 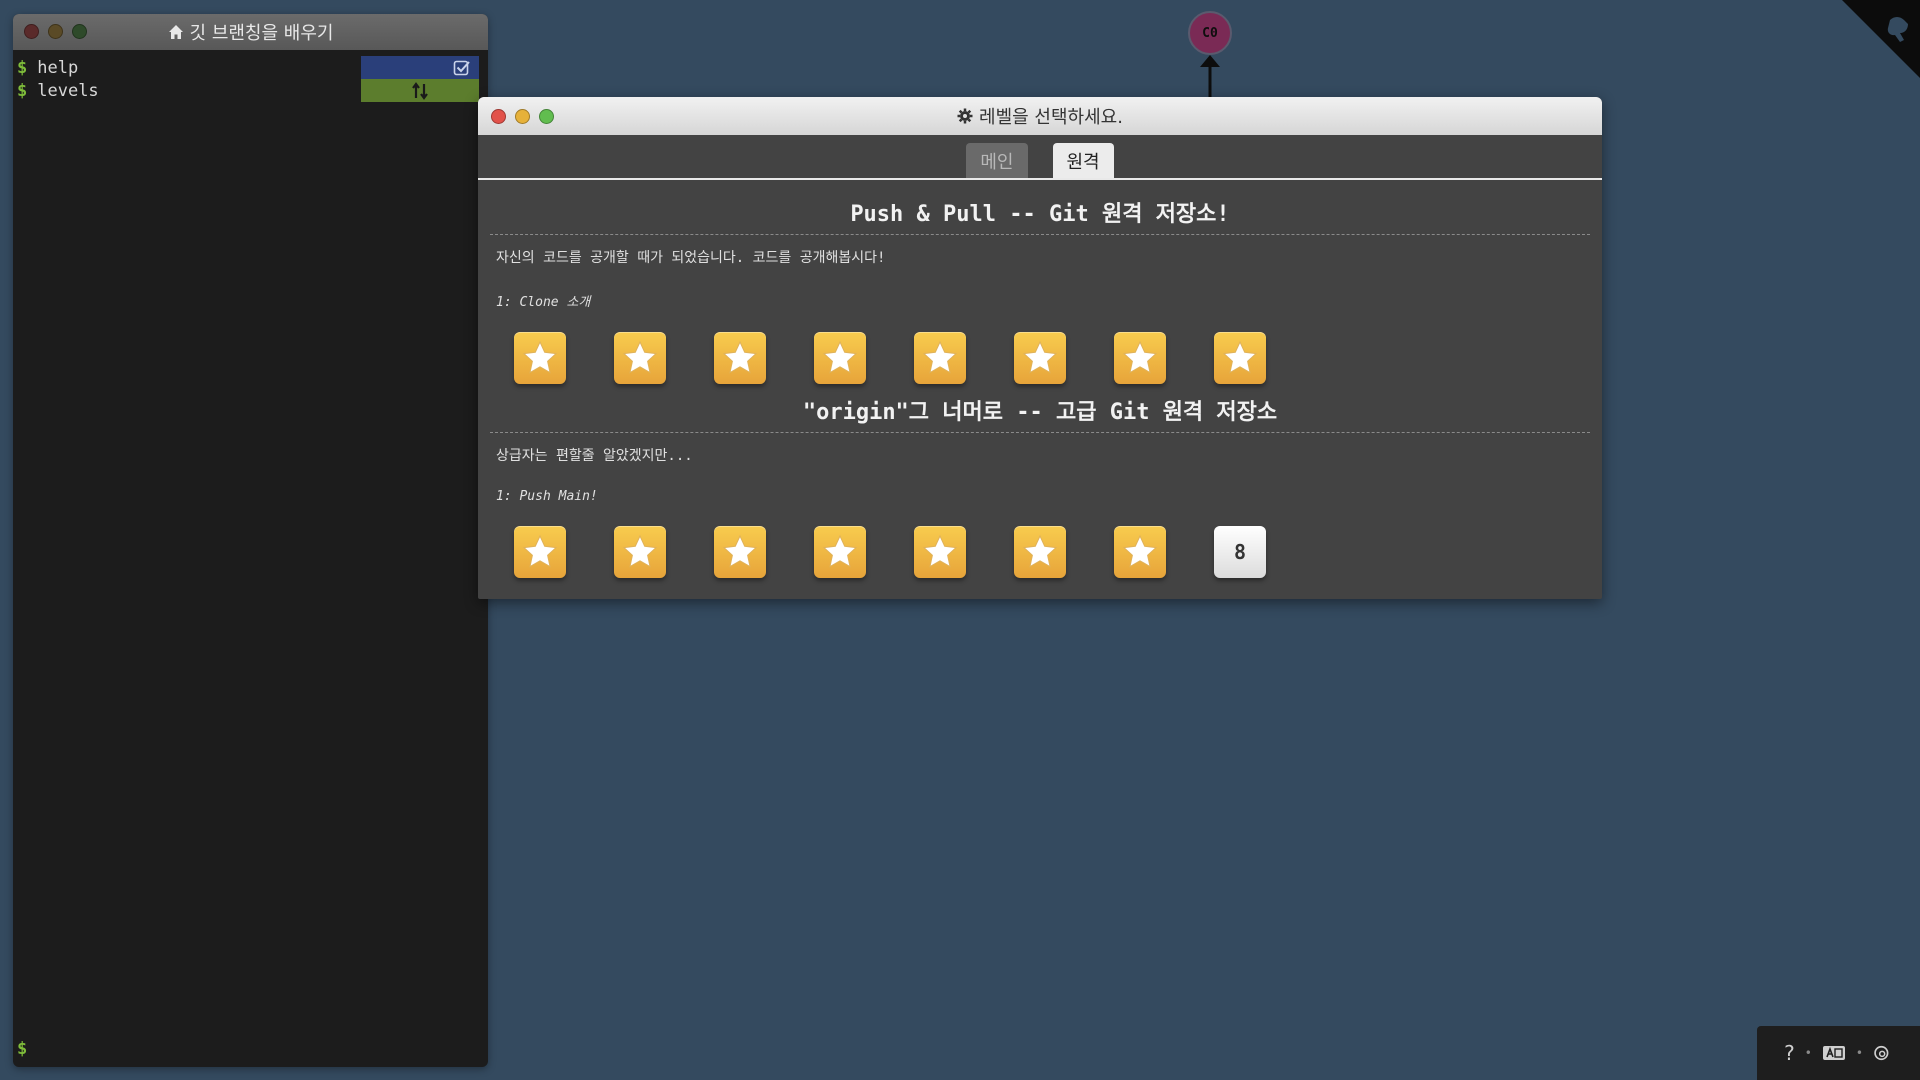 I want to click on command-text: help, so click(x=58, y=67).